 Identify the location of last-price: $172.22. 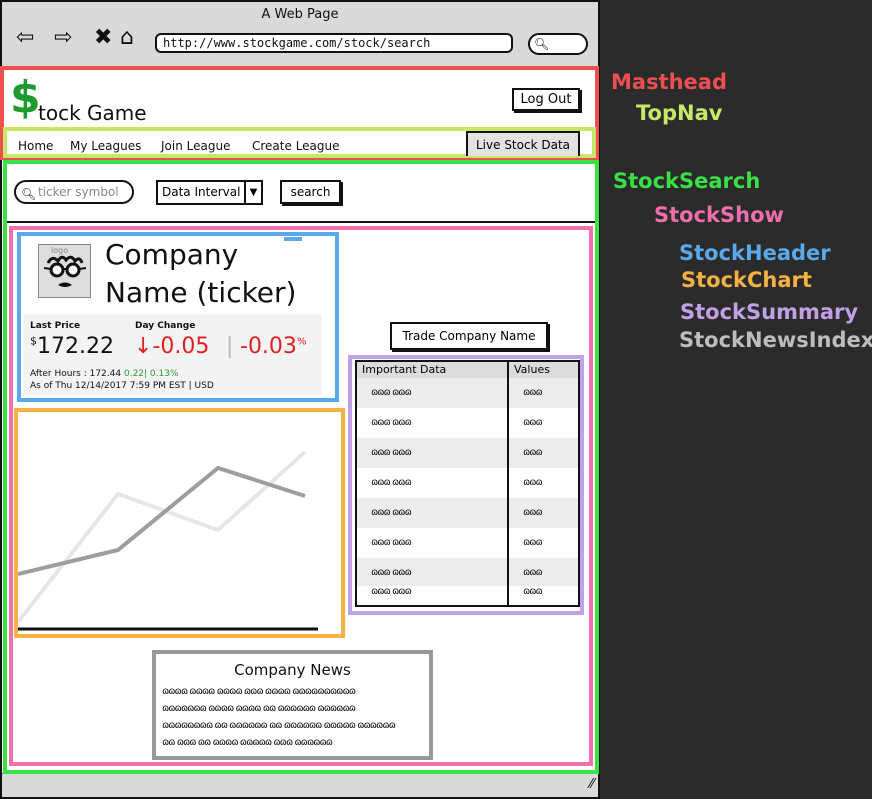
(72, 346).